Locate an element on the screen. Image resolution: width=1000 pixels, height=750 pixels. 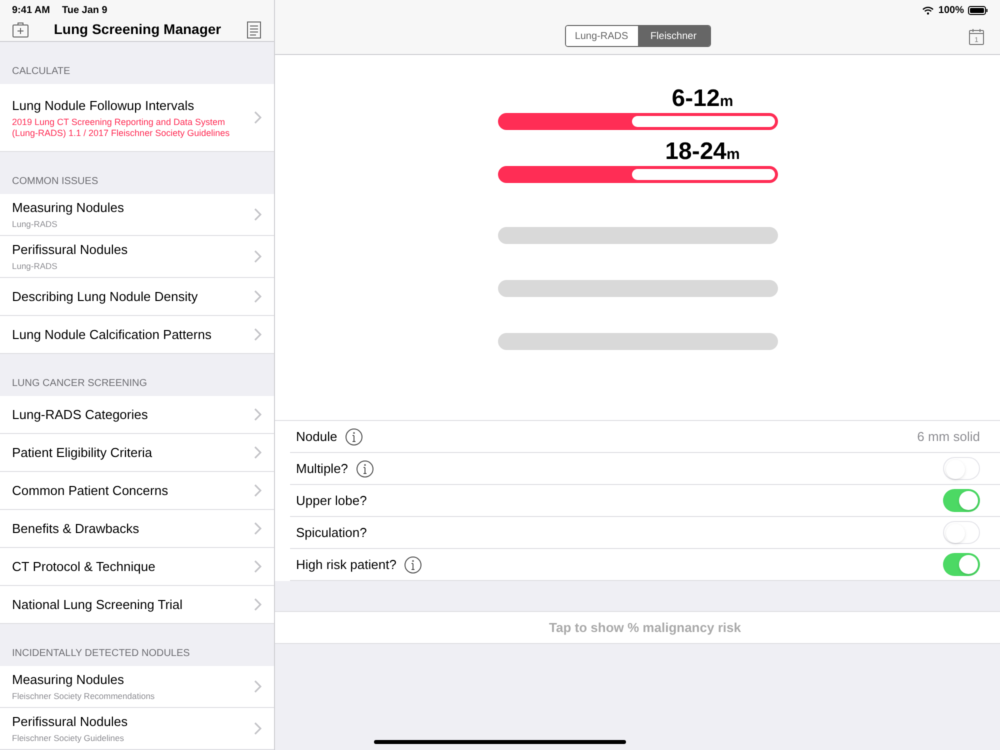
wifi-icon is located at coordinates (928, 10).